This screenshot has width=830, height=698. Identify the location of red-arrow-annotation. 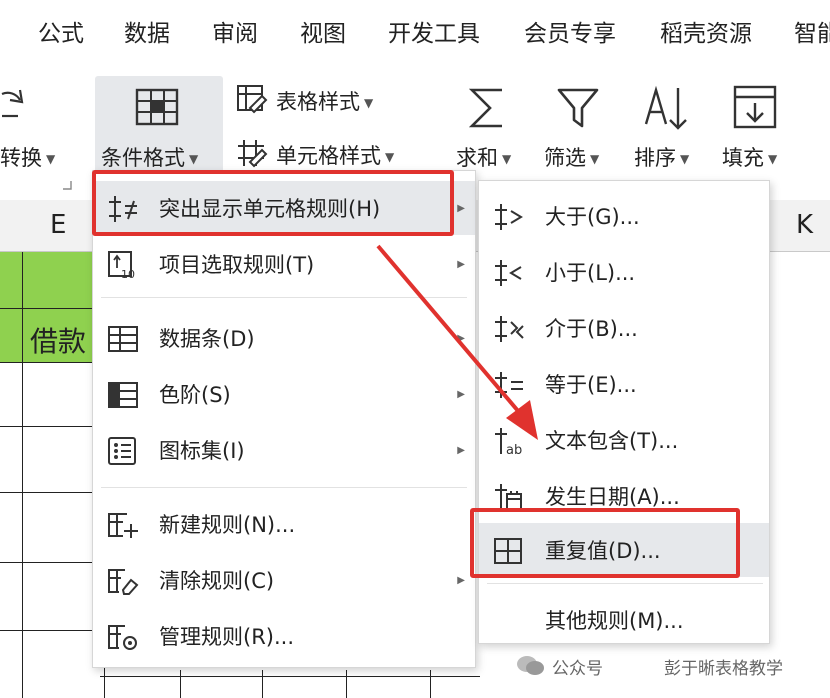
(457, 342).